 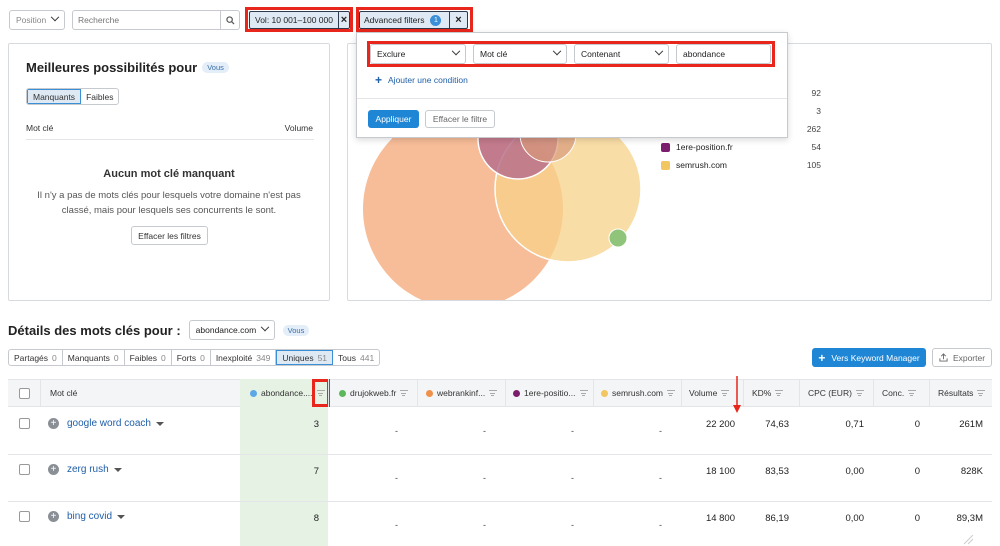 What do you see at coordinates (88, 469) in the screenshot?
I see `keyword-link: zerg rush` at bounding box center [88, 469].